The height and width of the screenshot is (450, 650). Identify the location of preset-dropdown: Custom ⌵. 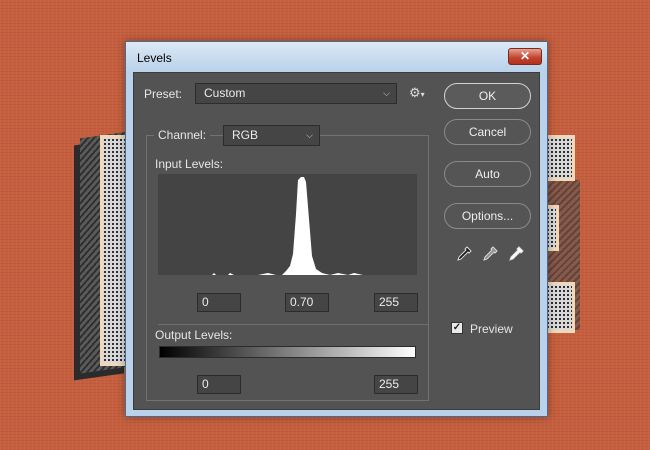
(296, 93).